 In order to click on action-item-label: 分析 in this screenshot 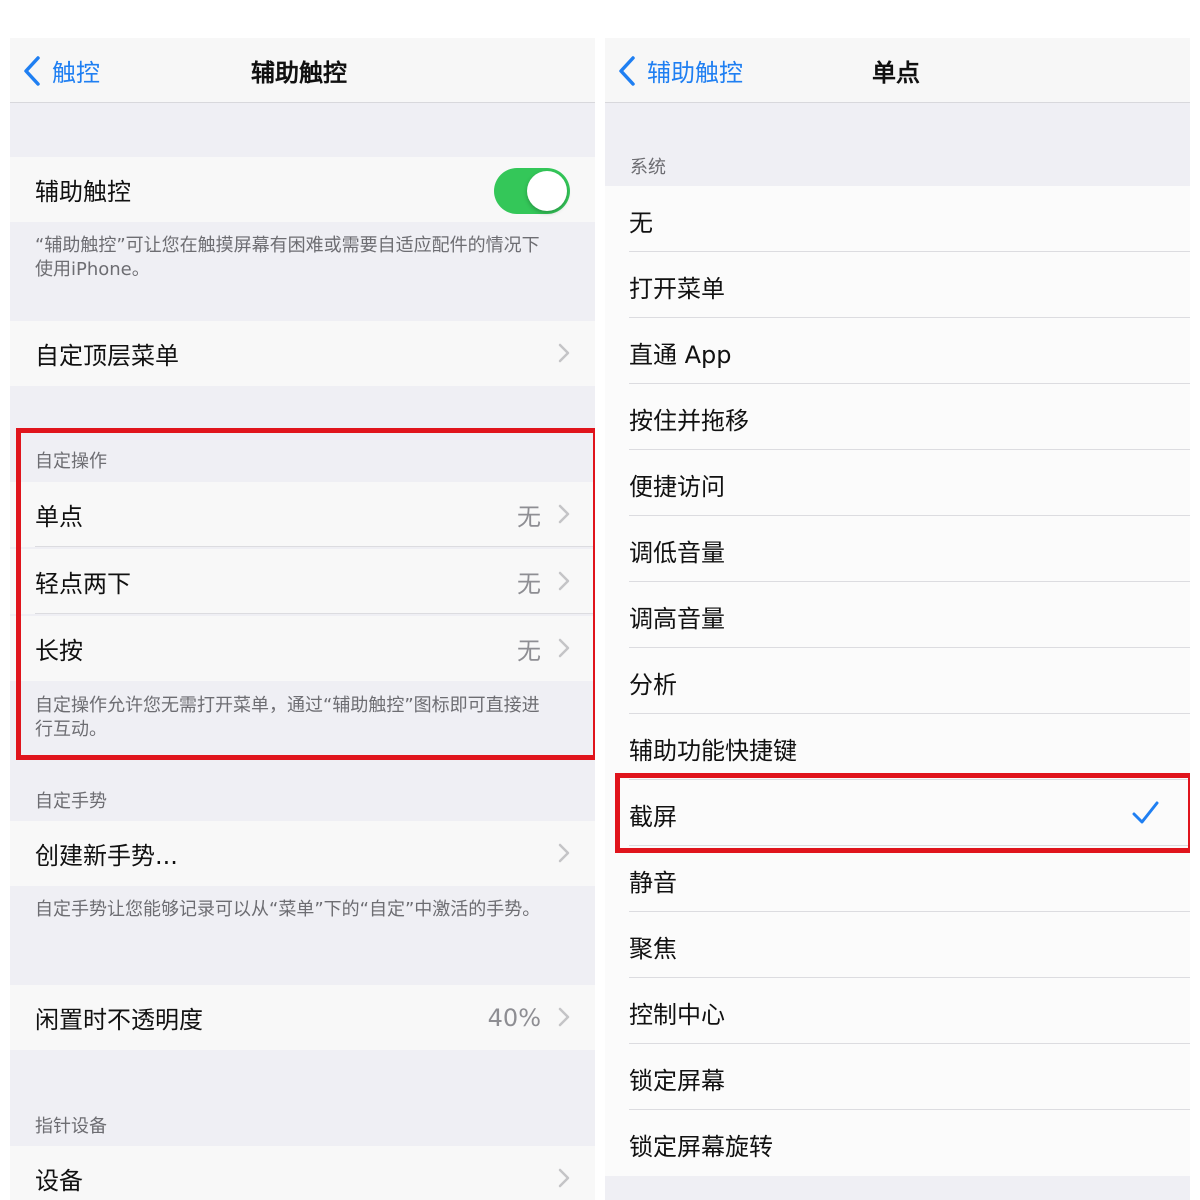, I will do `click(653, 685)`.